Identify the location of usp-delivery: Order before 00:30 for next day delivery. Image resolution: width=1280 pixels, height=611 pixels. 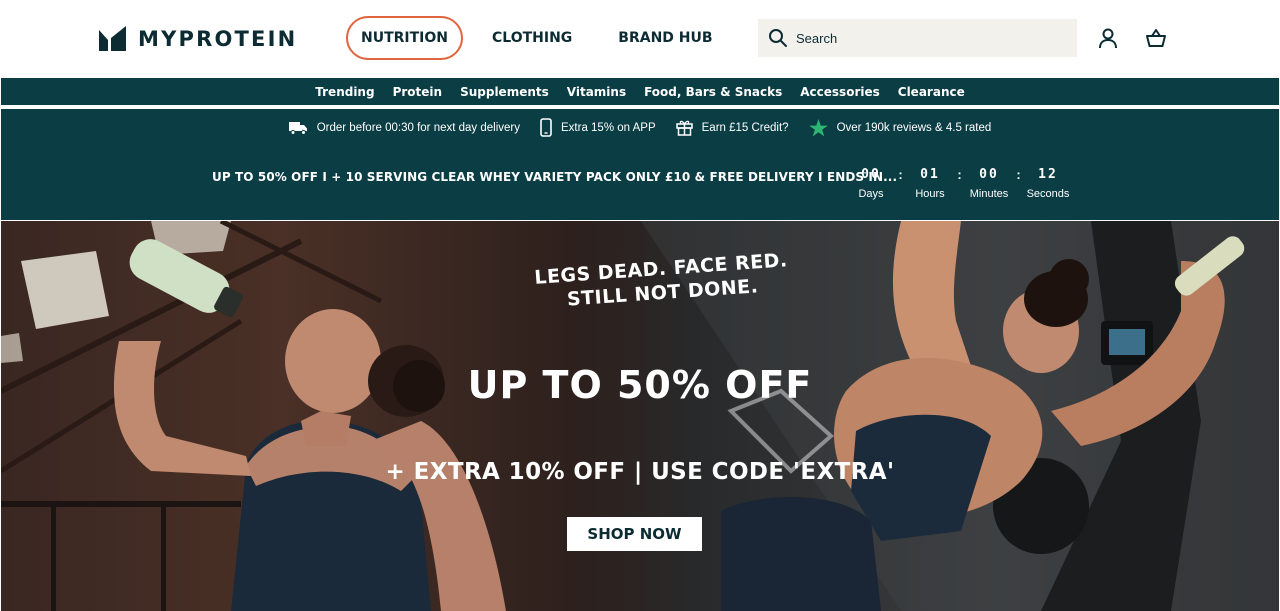
(404, 128).